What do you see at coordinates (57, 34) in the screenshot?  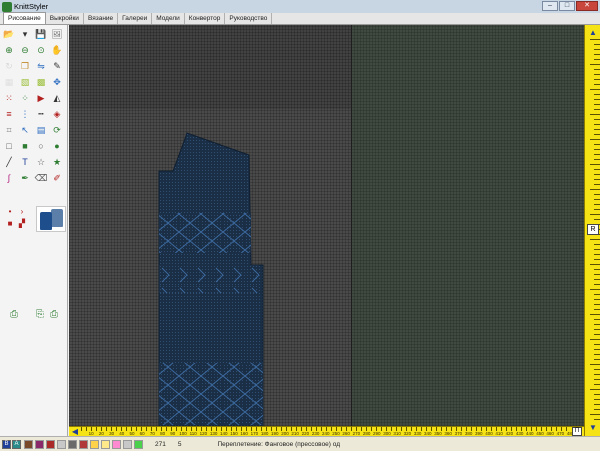 I see `gallery-icon: 🖼` at bounding box center [57, 34].